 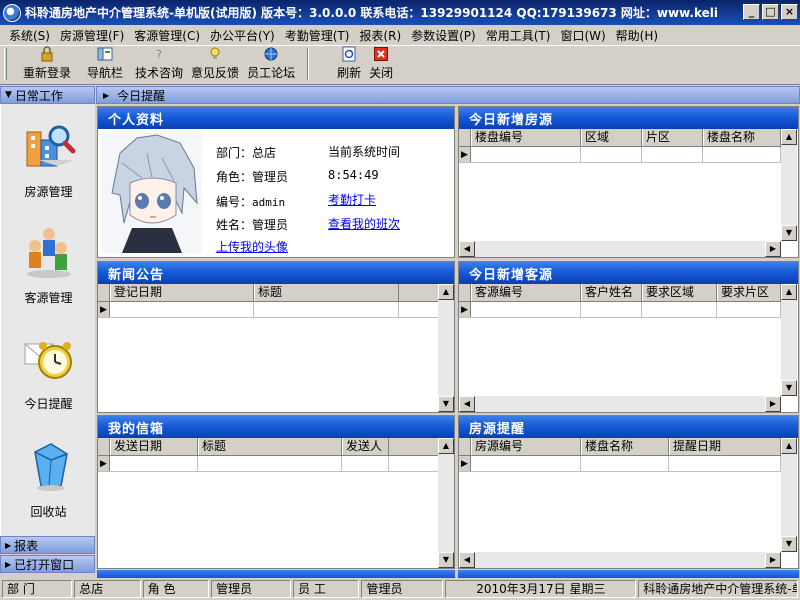 What do you see at coordinates (159, 63) in the screenshot?
I see `tech-consult-button: ? 技术咨询` at bounding box center [159, 63].